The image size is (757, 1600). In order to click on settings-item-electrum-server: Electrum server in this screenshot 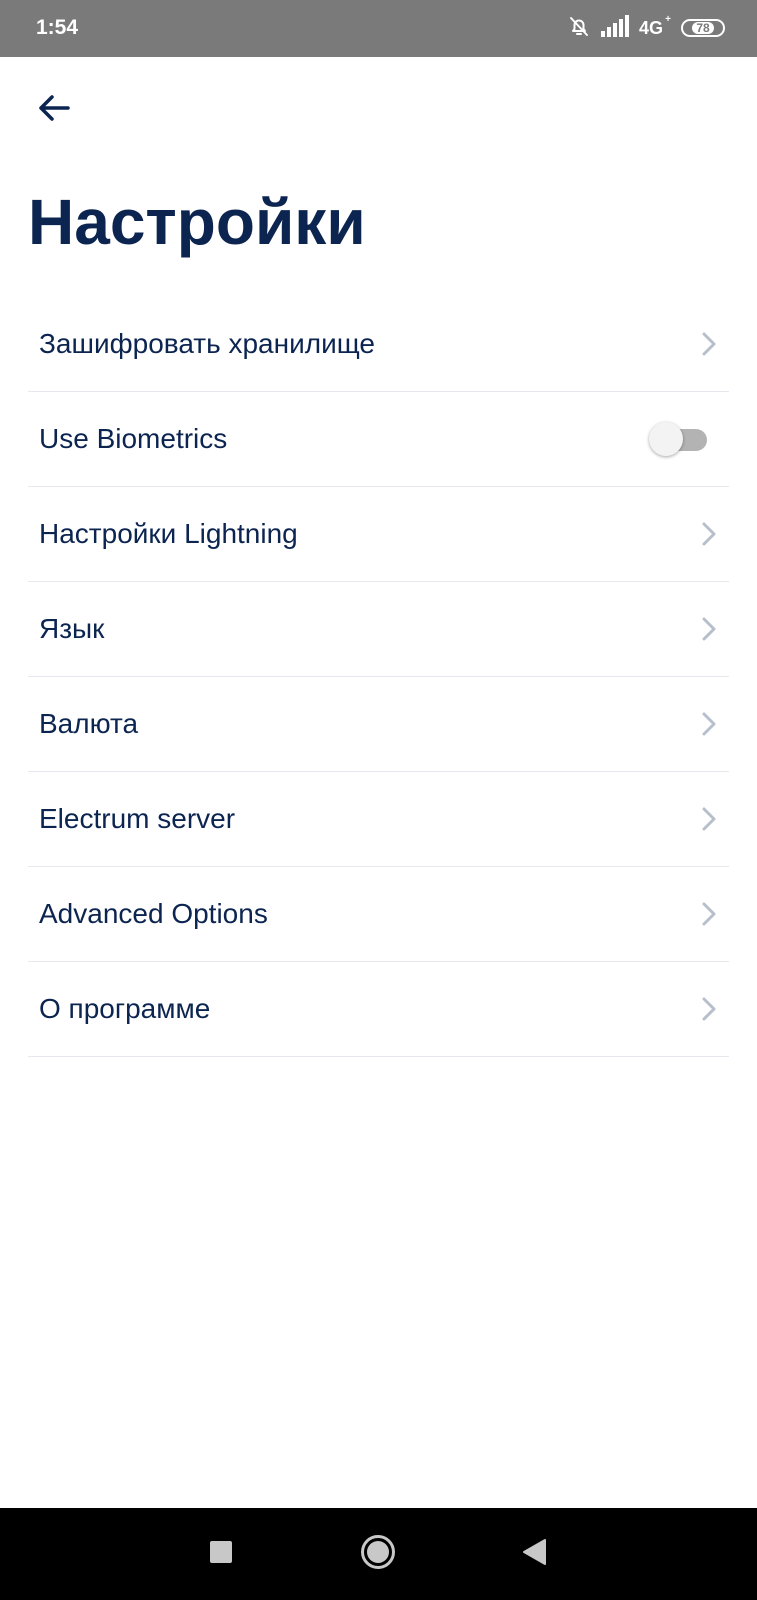, I will do `click(378, 819)`.